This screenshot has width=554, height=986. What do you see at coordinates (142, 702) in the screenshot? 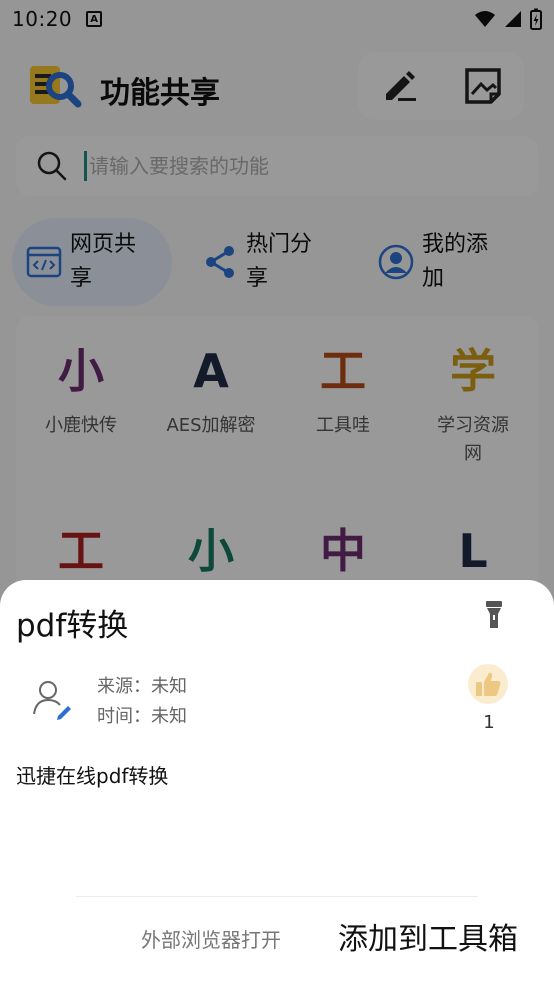
I see `sheet-meta: 来源：未知 时间：未知` at bounding box center [142, 702].